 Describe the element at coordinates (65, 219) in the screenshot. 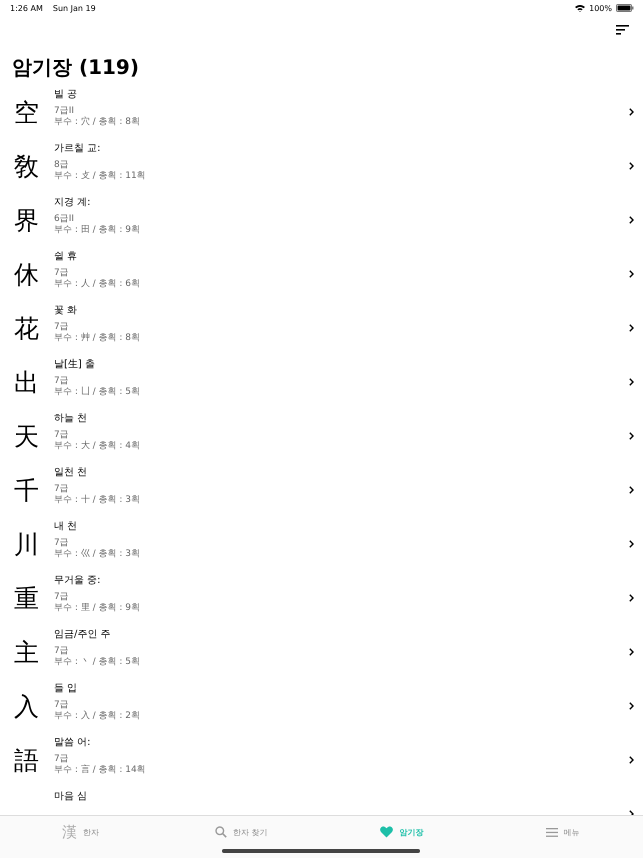

I see `hanja-grade: 6급II` at that location.